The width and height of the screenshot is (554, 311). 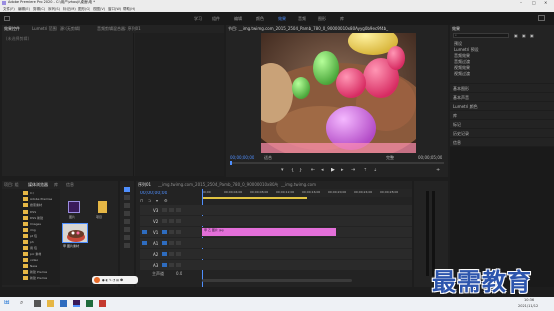 What do you see at coordinates (269, 232) in the screenshot?
I see `image-clip-on-timeline: 甲 乙 图片 jpg` at bounding box center [269, 232].